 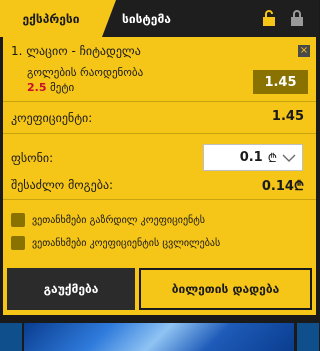 I want to click on selection: 2.5 მეტი, so click(x=50, y=87).